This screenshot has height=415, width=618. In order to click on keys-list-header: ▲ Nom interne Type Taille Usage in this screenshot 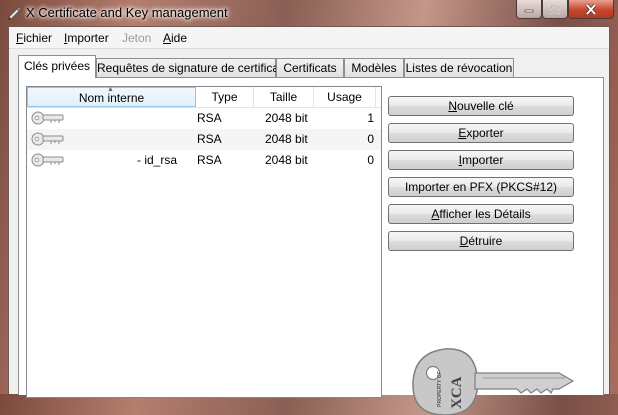, I will do `click(204, 97)`.